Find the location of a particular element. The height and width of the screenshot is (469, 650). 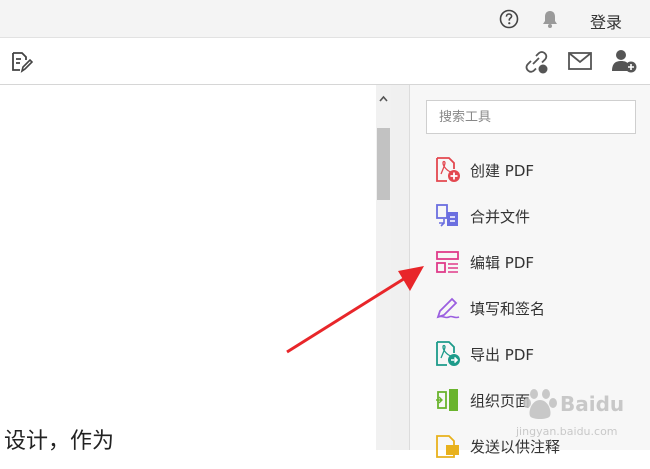

fill-and-sign-icon is located at coordinates (448, 308).